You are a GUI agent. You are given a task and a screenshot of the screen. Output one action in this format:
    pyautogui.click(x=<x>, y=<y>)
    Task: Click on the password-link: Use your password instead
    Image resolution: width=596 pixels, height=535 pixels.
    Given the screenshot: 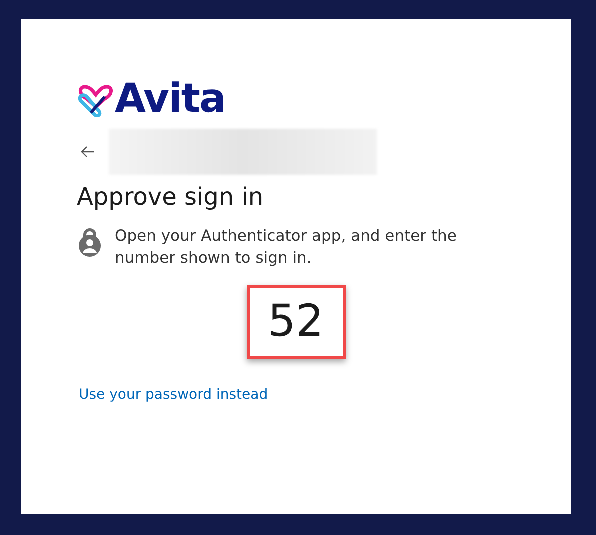 What is the action you would take?
    pyautogui.click(x=173, y=395)
    